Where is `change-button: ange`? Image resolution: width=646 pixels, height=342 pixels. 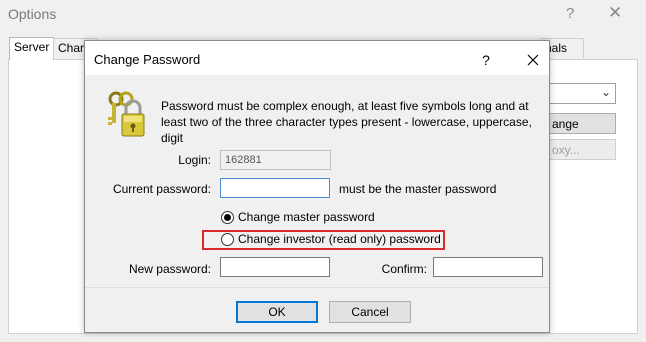 change-button: ange is located at coordinates (582, 123).